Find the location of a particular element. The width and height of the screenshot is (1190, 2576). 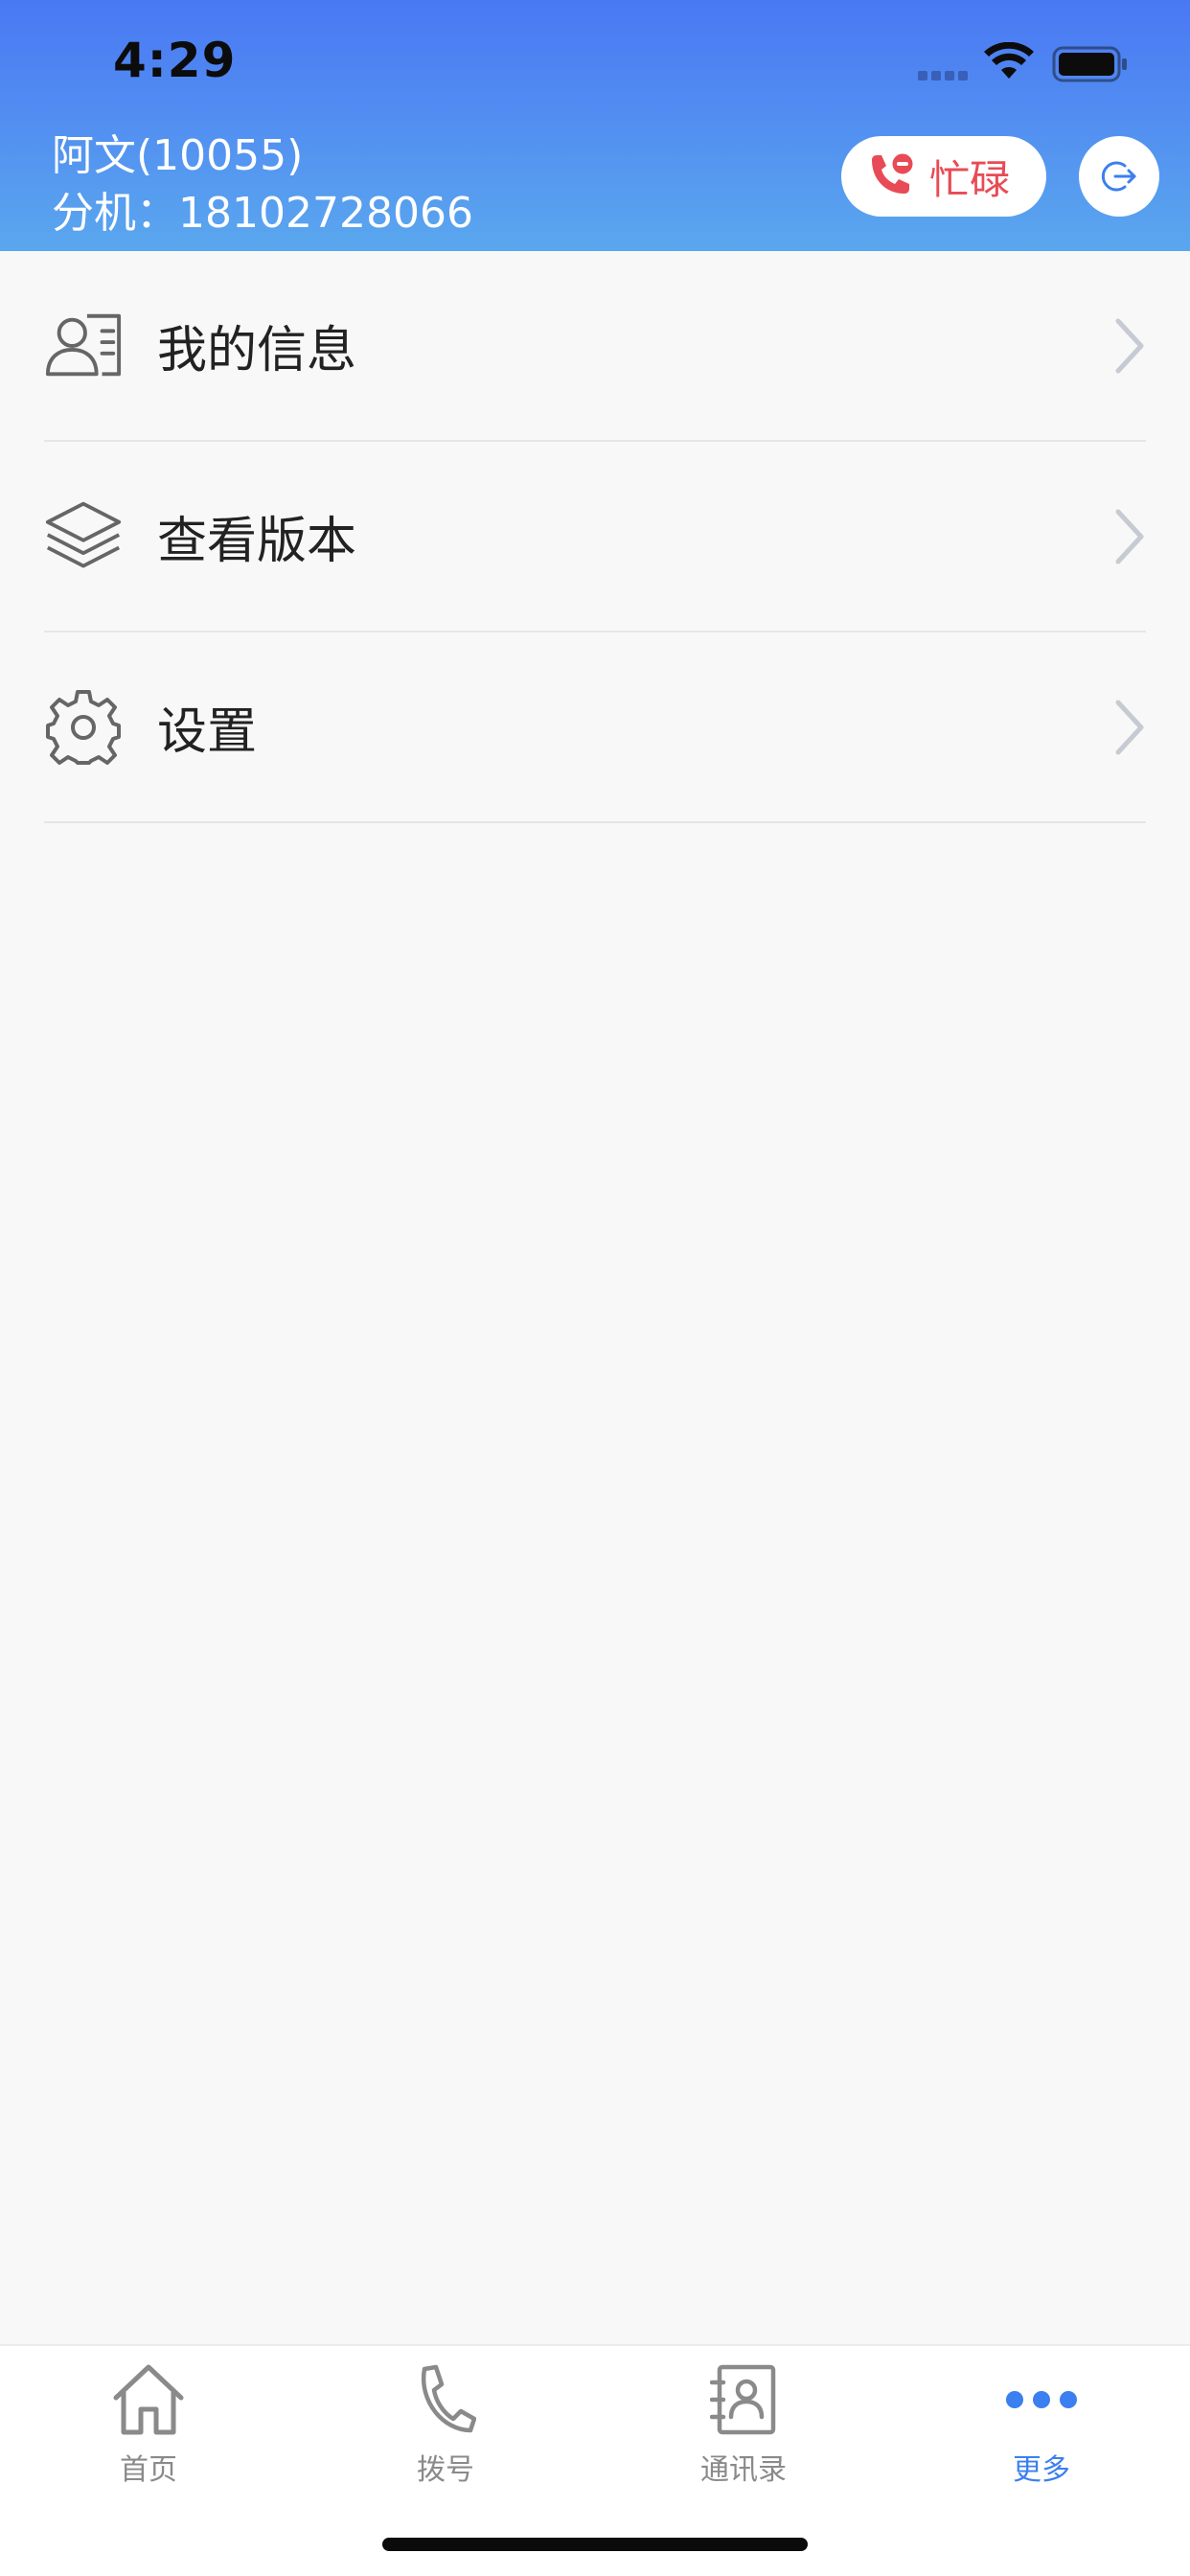

tab-label: 更多 is located at coordinates (1041, 2470).